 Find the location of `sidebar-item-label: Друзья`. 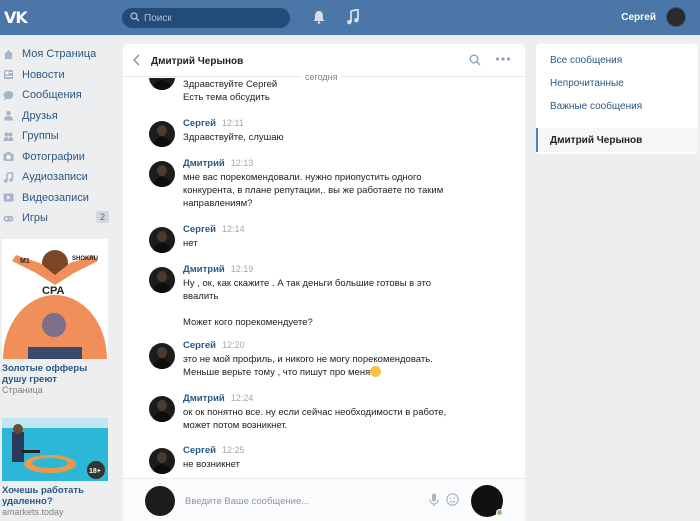

sidebar-item-label: Друзья is located at coordinates (40, 115).